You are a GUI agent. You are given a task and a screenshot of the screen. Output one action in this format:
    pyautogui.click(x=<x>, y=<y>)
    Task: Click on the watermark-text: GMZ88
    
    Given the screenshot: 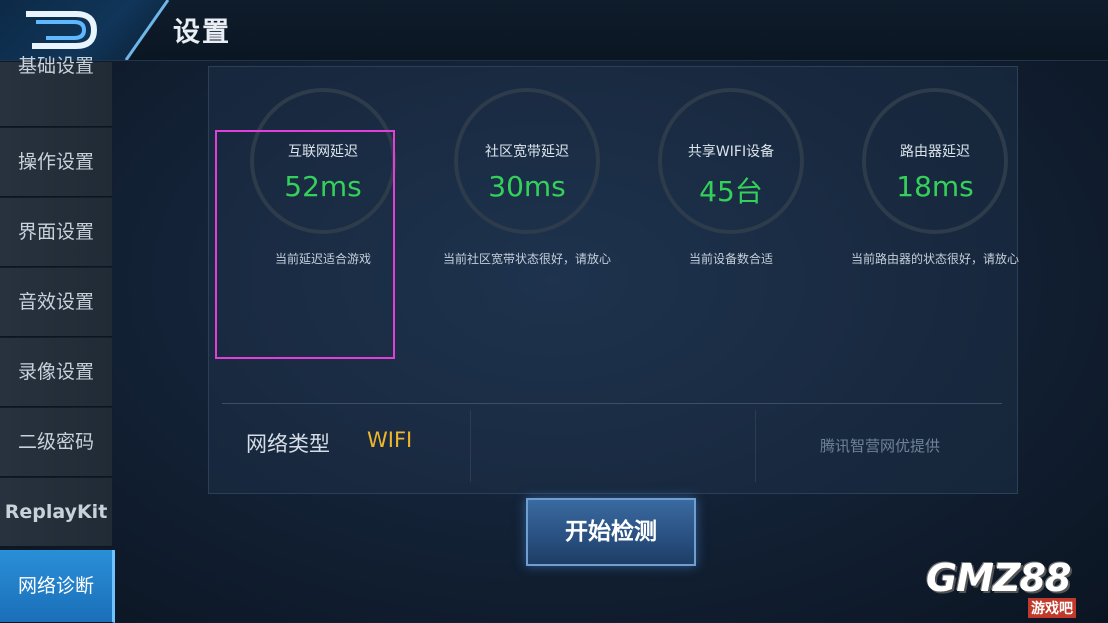 What is the action you would take?
    pyautogui.click(x=998, y=578)
    